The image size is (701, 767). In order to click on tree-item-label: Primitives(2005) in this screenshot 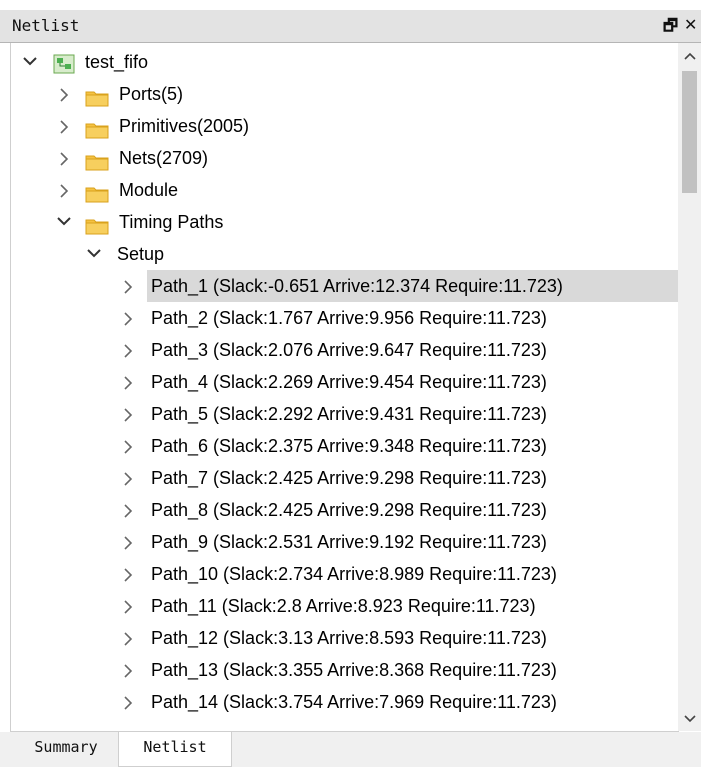, I will do `click(184, 126)`.